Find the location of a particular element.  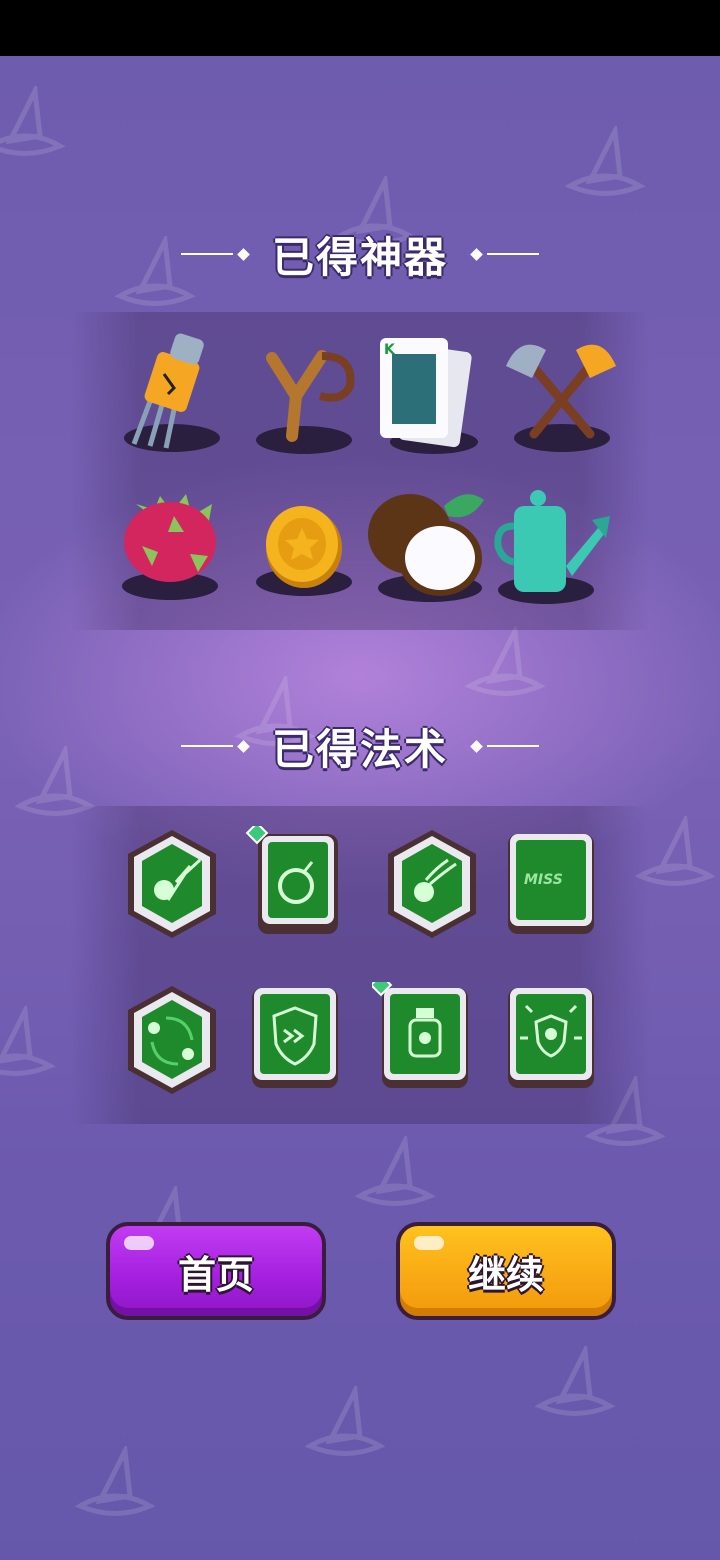

poison-bottle-spell-icon is located at coordinates (432, 1047).